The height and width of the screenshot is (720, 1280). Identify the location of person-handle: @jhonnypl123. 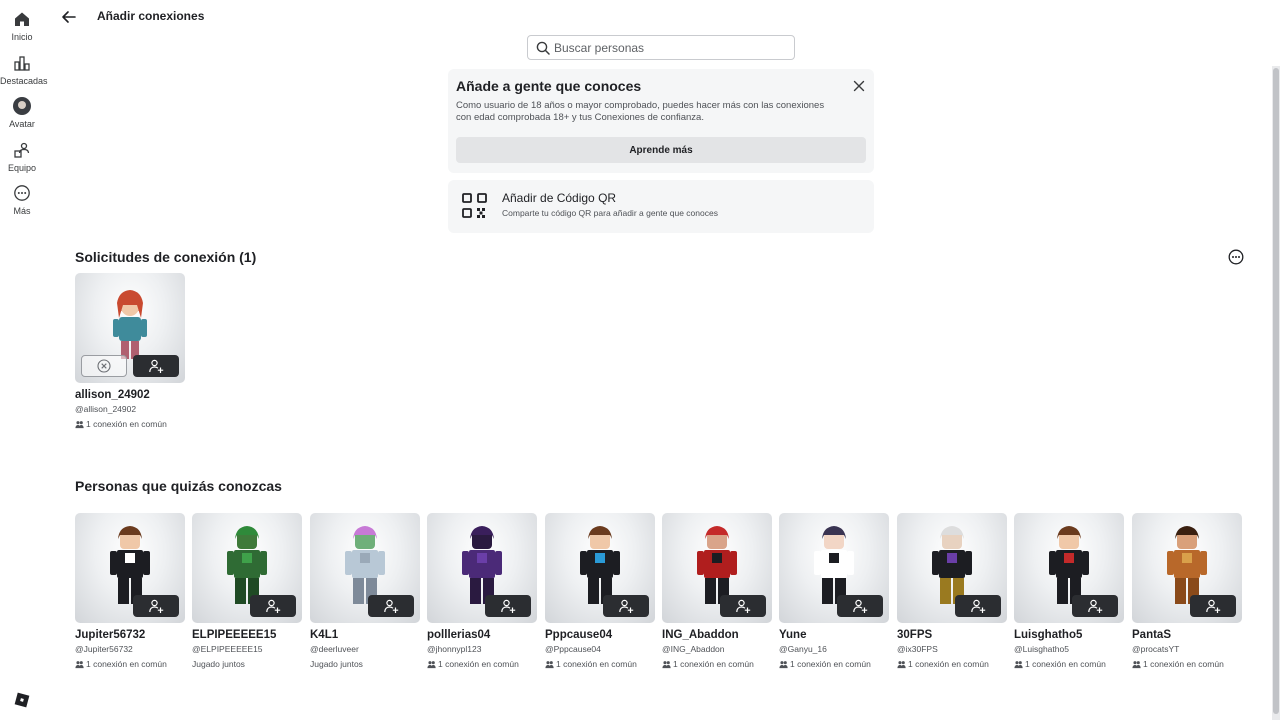
(454, 649).